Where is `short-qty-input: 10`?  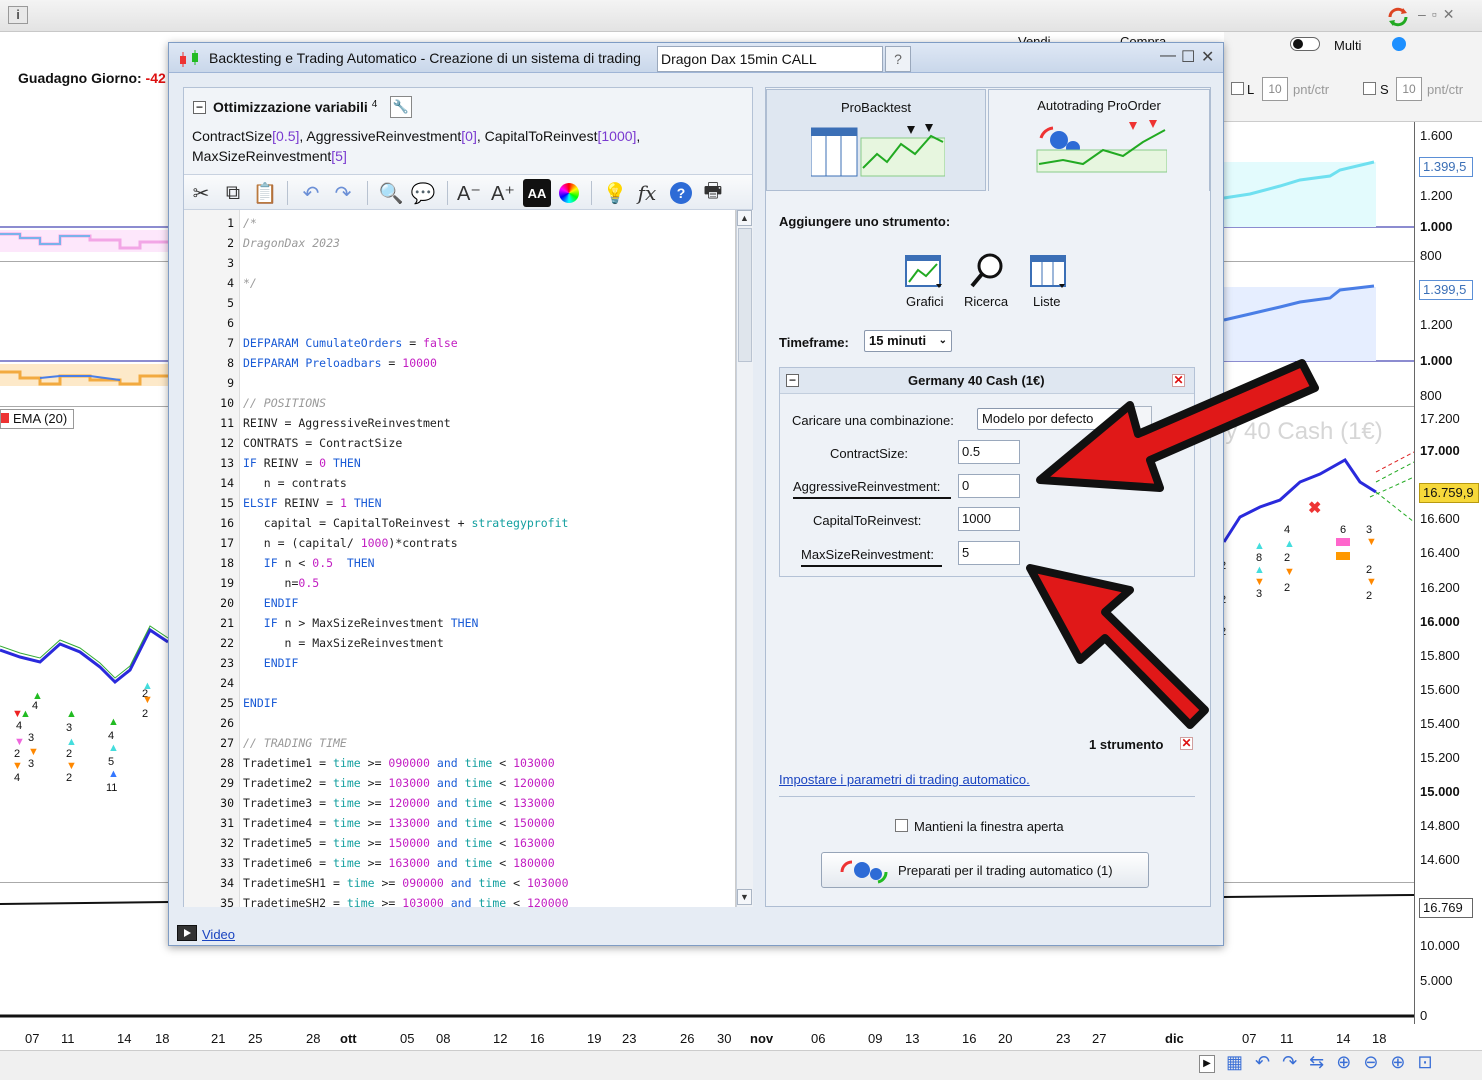 short-qty-input: 10 is located at coordinates (1409, 89).